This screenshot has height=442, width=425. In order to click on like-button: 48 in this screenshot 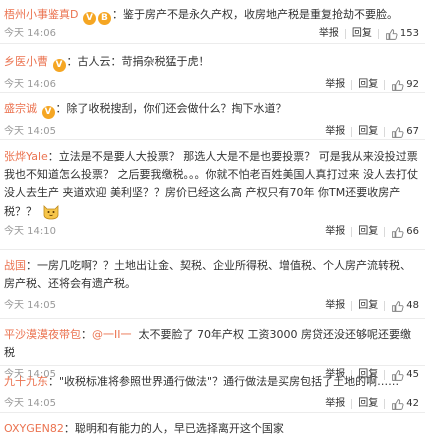, I will do `click(405, 306)`.